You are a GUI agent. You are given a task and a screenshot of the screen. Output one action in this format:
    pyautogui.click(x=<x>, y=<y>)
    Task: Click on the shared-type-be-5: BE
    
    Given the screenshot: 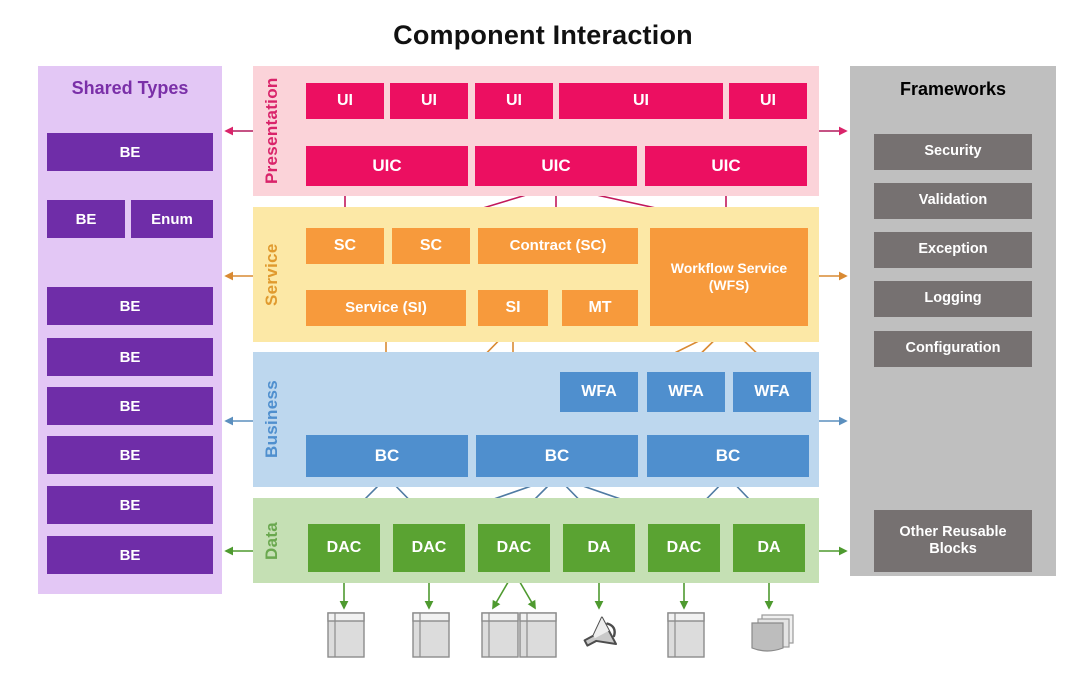 What is the action you would take?
    pyautogui.click(x=130, y=406)
    